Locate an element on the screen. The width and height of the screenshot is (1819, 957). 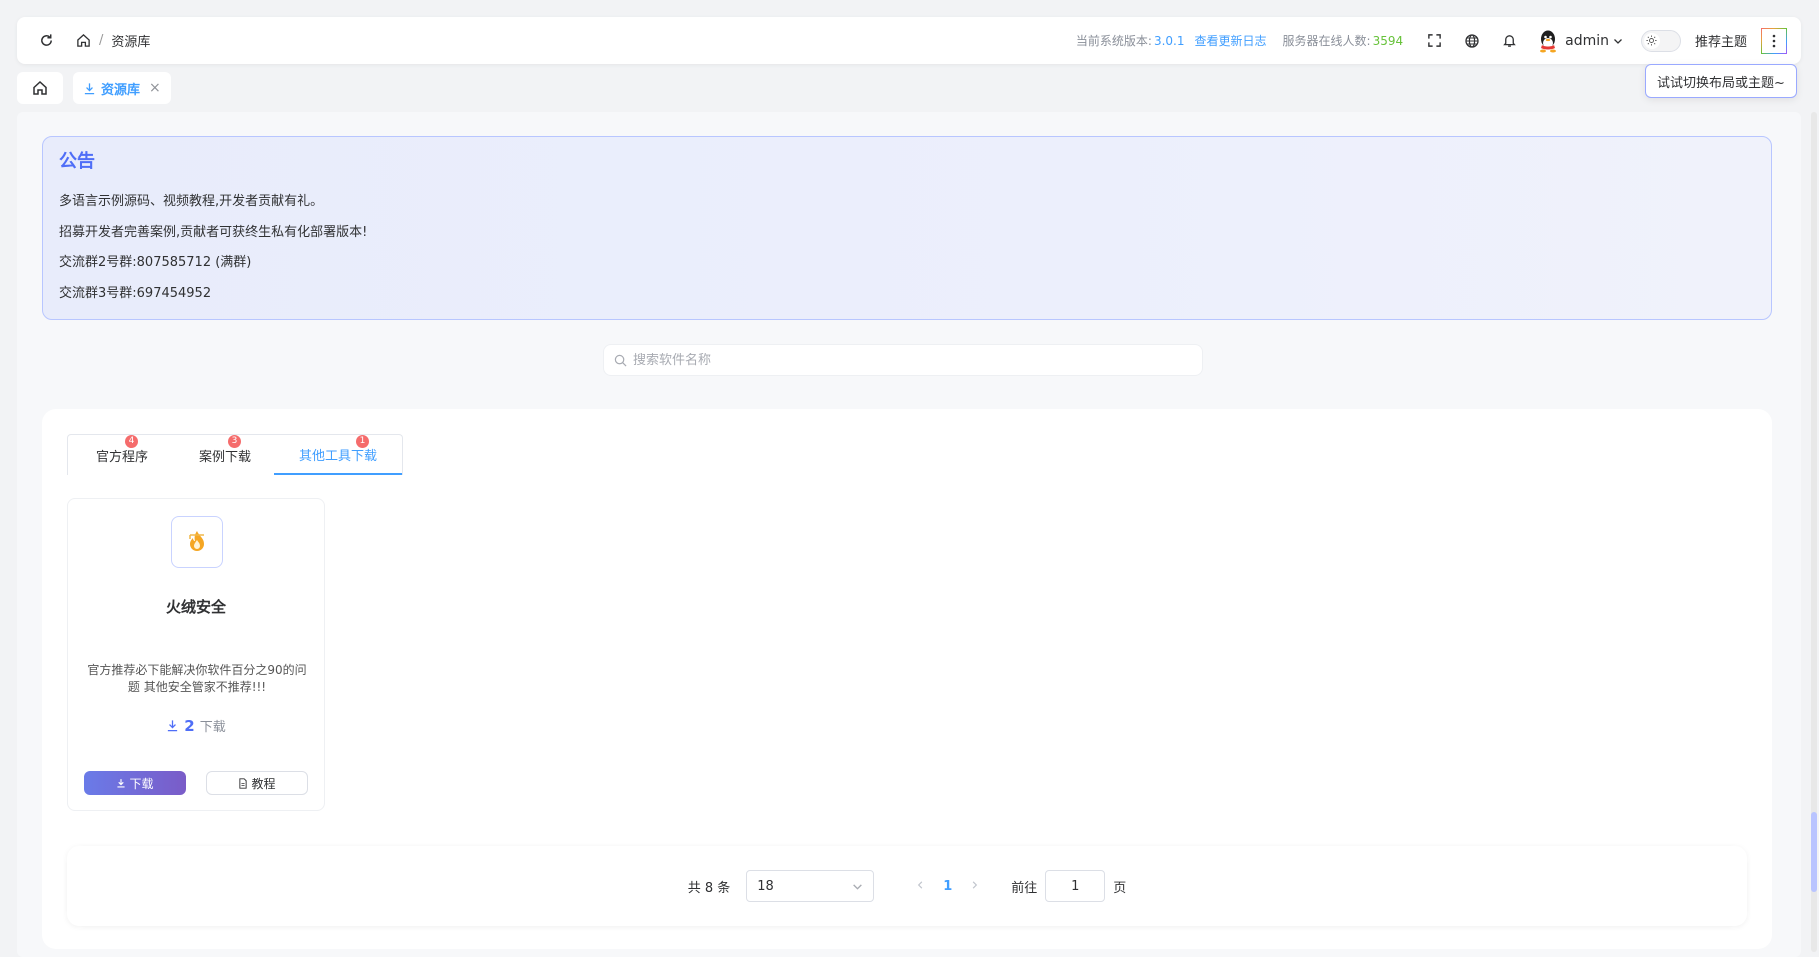
huorong-logo-icon is located at coordinates (197, 542).